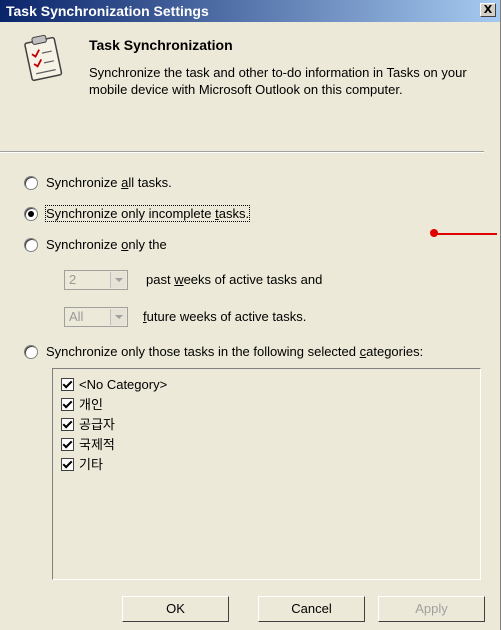 Image resolution: width=501 pixels, height=630 pixels. What do you see at coordinates (161, 45) in the screenshot?
I see `header-title: Task Synchronization` at bounding box center [161, 45].